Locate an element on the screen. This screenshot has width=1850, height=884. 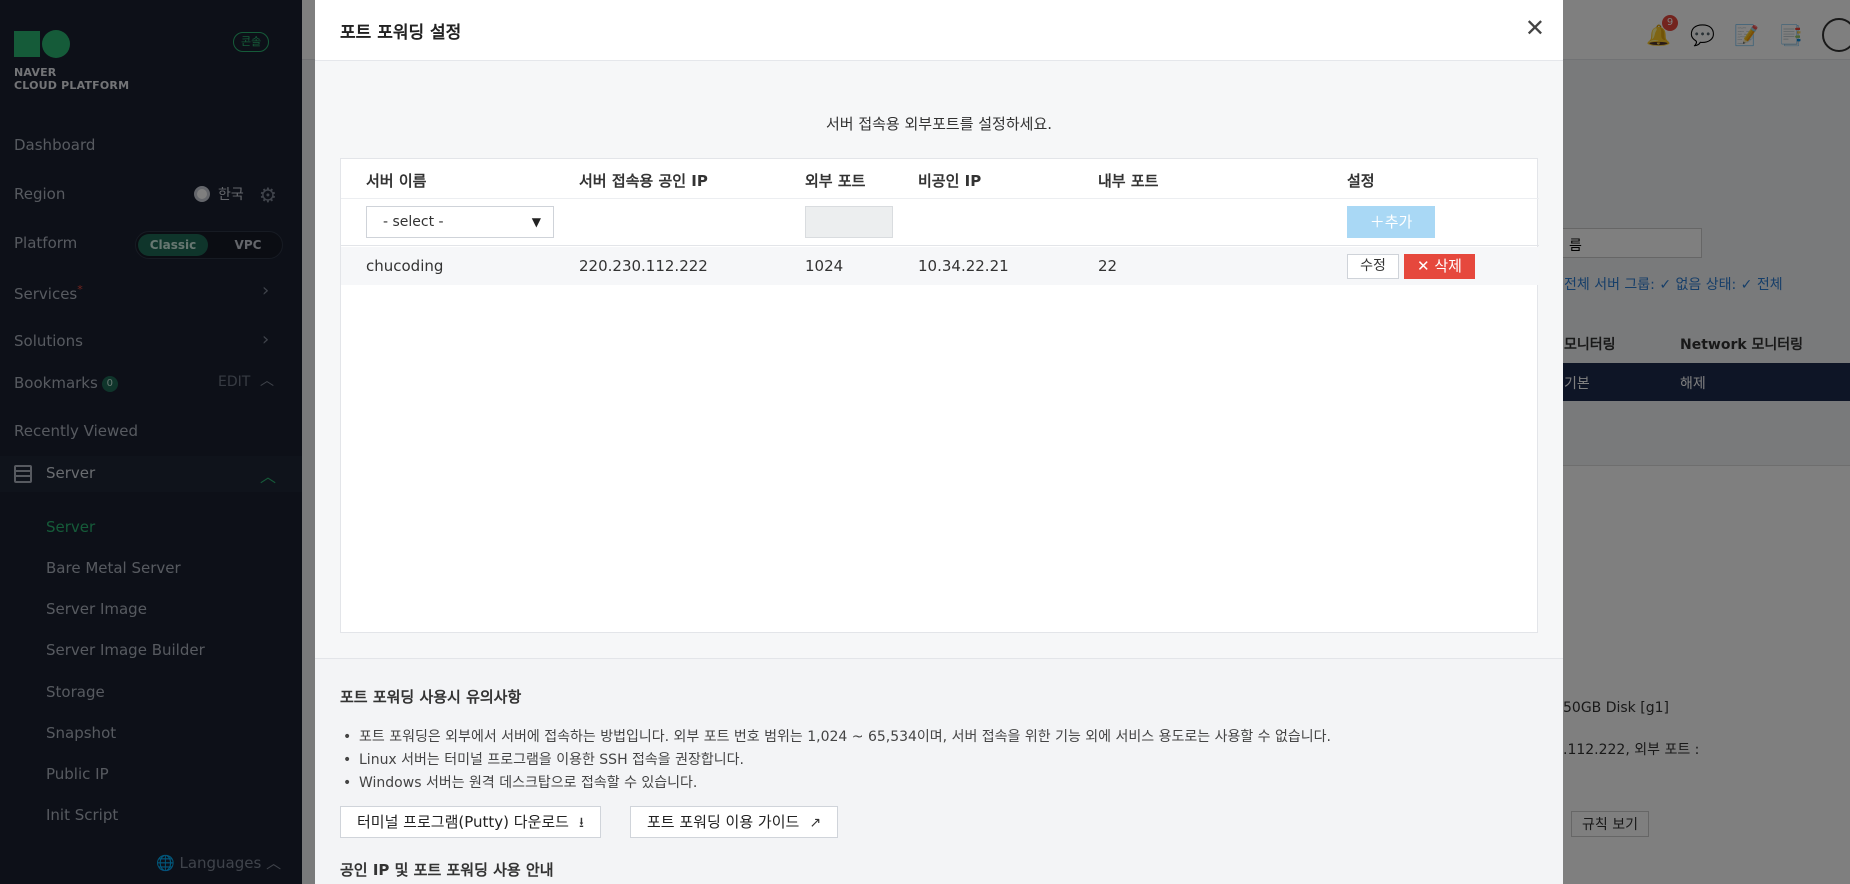
add-button: ＋추가 is located at coordinates (1391, 222).